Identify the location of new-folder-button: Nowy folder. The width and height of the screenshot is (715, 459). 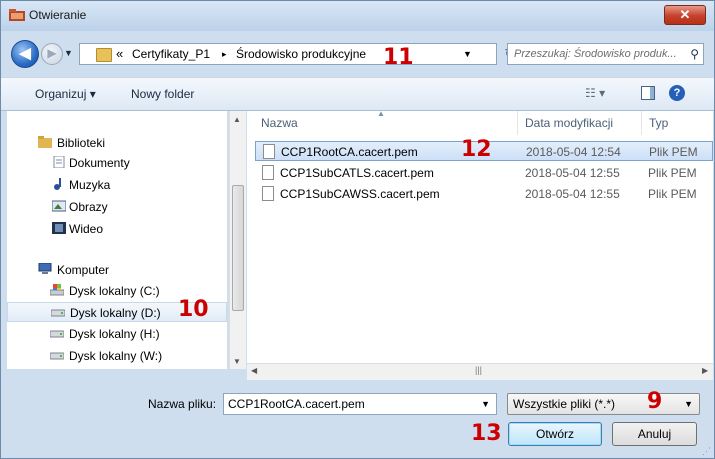
(162, 94).